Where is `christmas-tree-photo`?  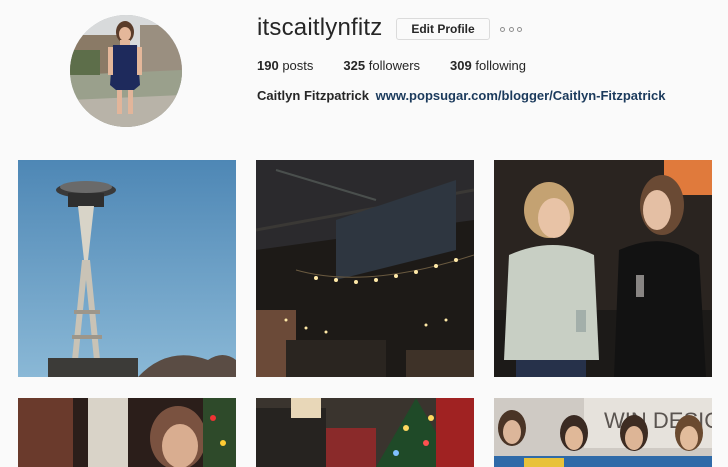
christmas-tree-photo is located at coordinates (365, 432).